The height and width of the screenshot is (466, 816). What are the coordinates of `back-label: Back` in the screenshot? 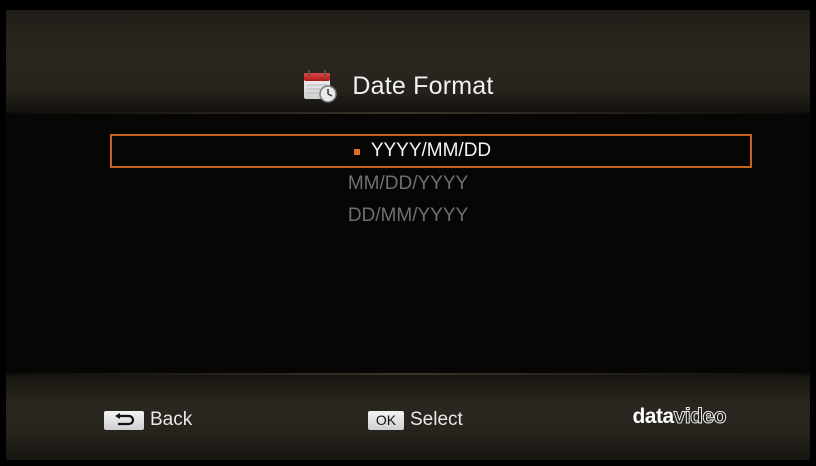 It's located at (171, 419).